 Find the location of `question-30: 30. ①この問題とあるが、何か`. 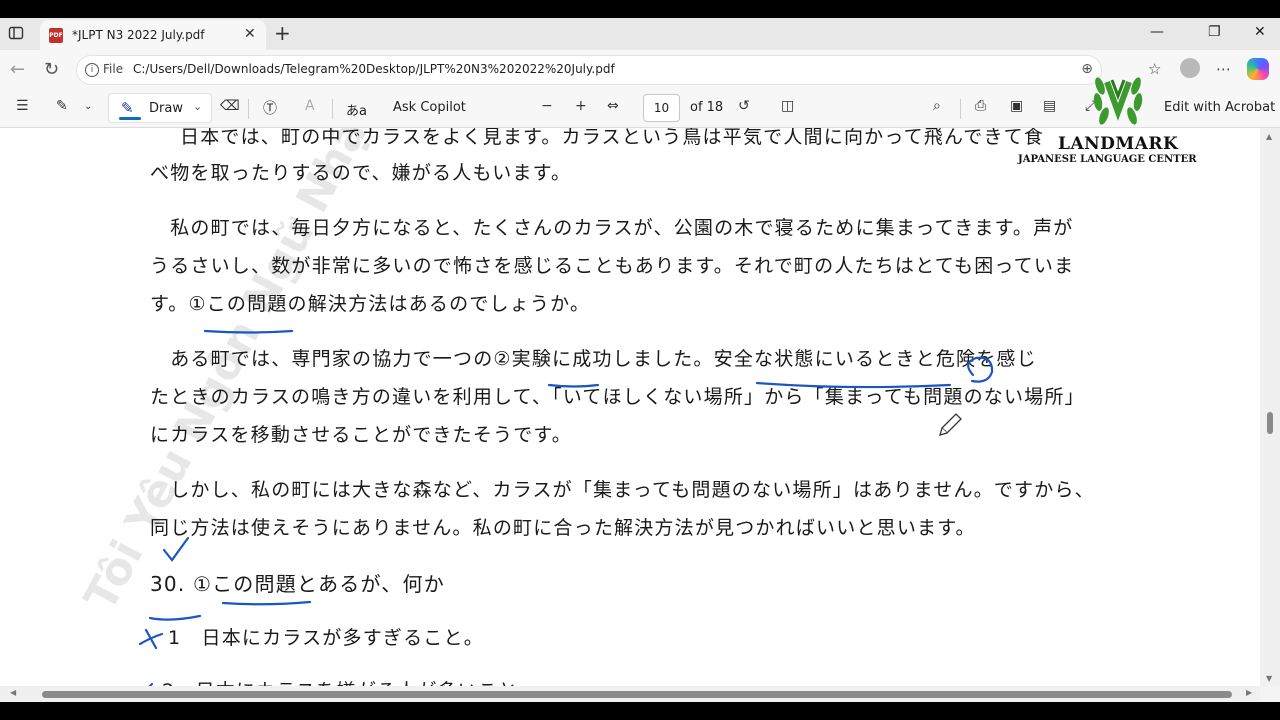

question-30: 30. ①この問題とあるが、何か is located at coordinates (297, 584).